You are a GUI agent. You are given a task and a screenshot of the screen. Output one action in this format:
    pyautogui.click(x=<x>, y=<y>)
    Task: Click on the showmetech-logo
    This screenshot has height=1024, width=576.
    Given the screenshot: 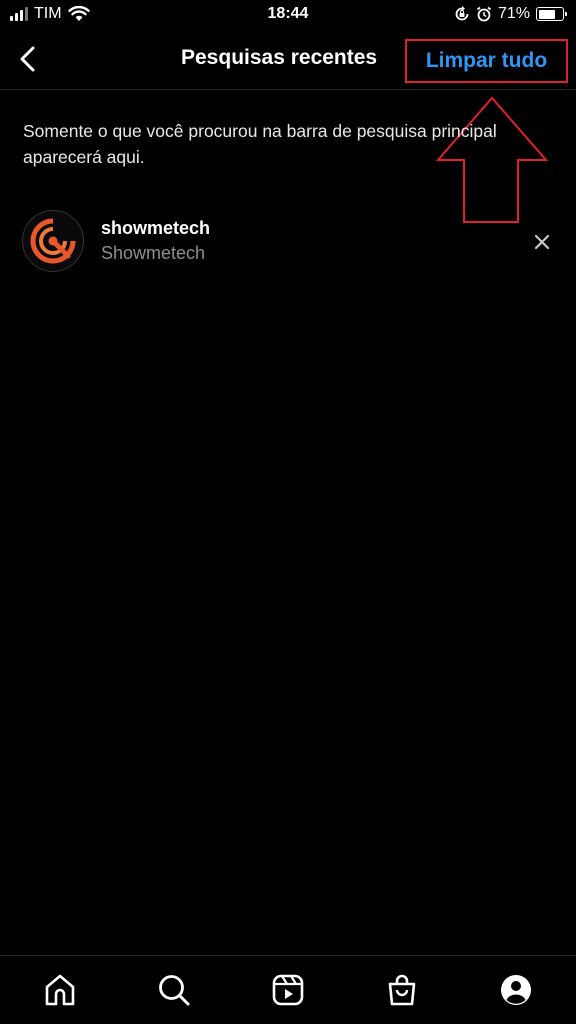 What is the action you would take?
    pyautogui.click(x=53, y=241)
    